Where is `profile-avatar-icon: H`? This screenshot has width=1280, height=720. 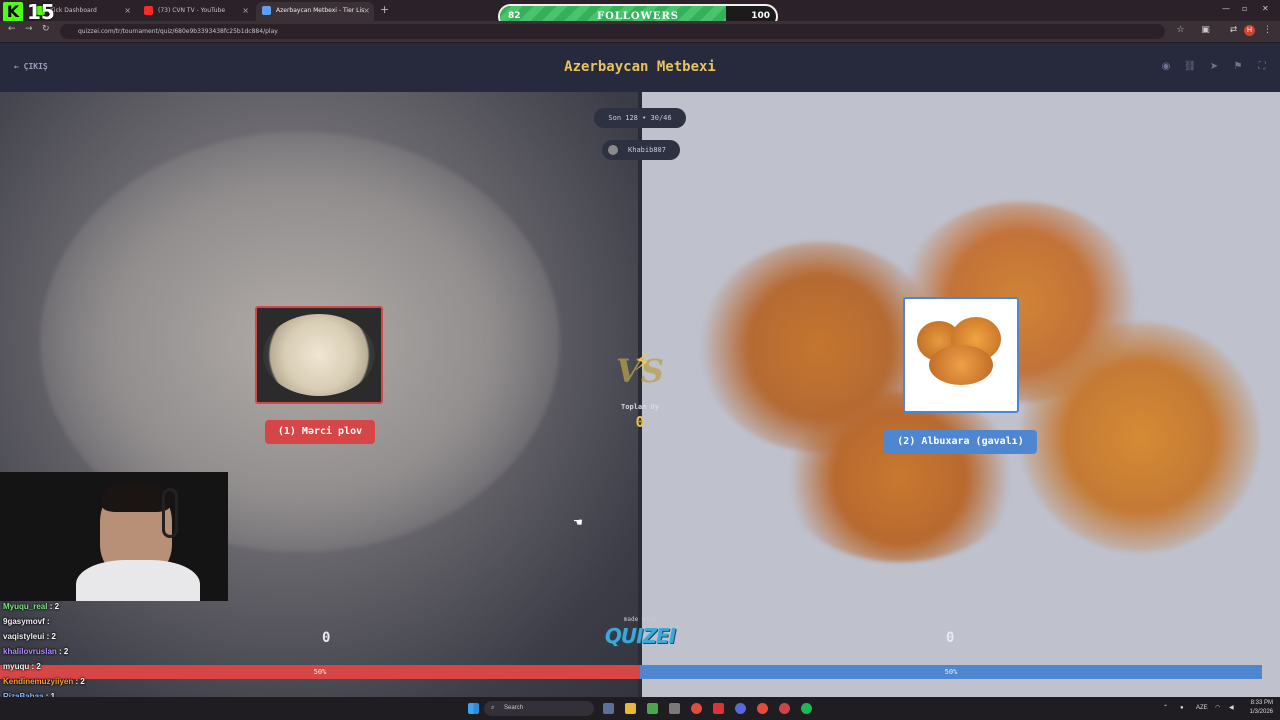 profile-avatar-icon: H is located at coordinates (1249, 30).